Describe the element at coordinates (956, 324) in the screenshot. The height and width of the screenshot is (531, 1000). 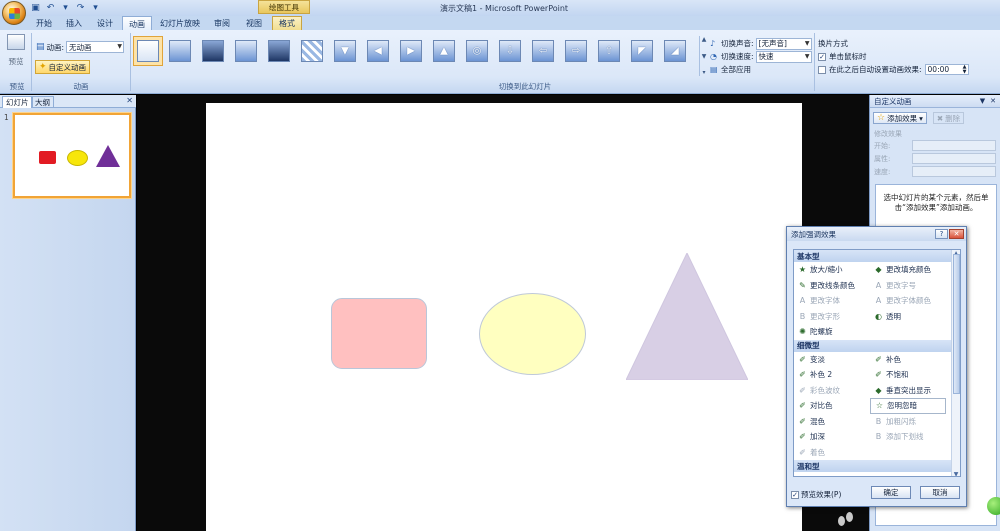
I see `scroll-thumb` at that location.